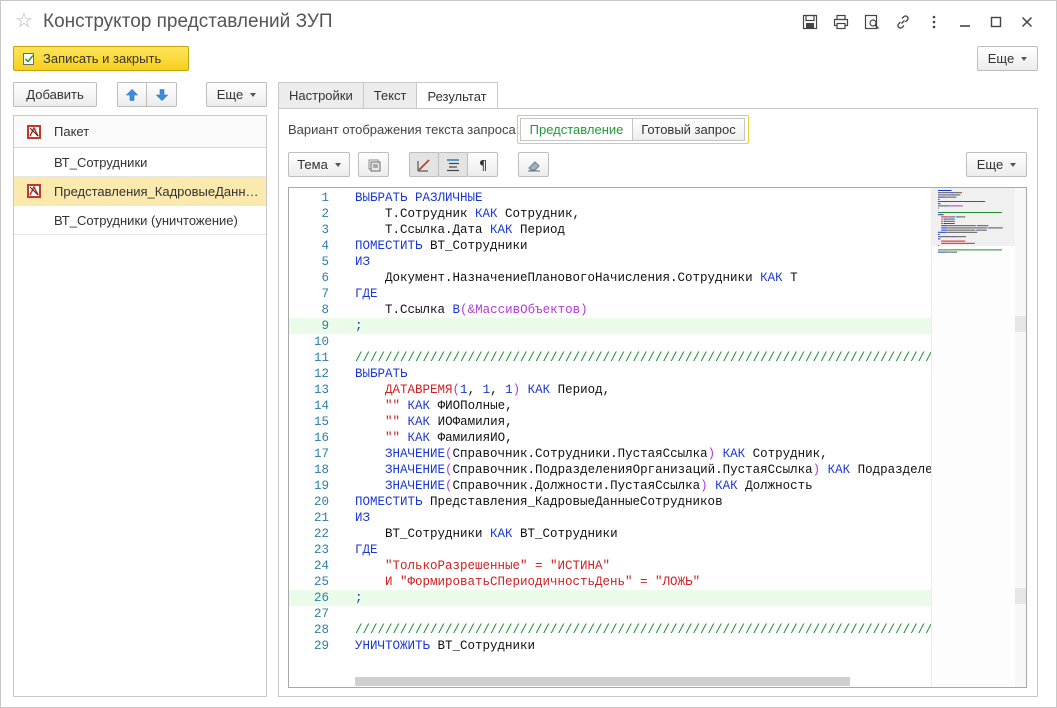 The image size is (1057, 708). Describe the element at coordinates (610, 246) in the screenshot. I see `code-line: 4 ПОМЕСТИТЬ ВТ_Сотрудники` at that location.